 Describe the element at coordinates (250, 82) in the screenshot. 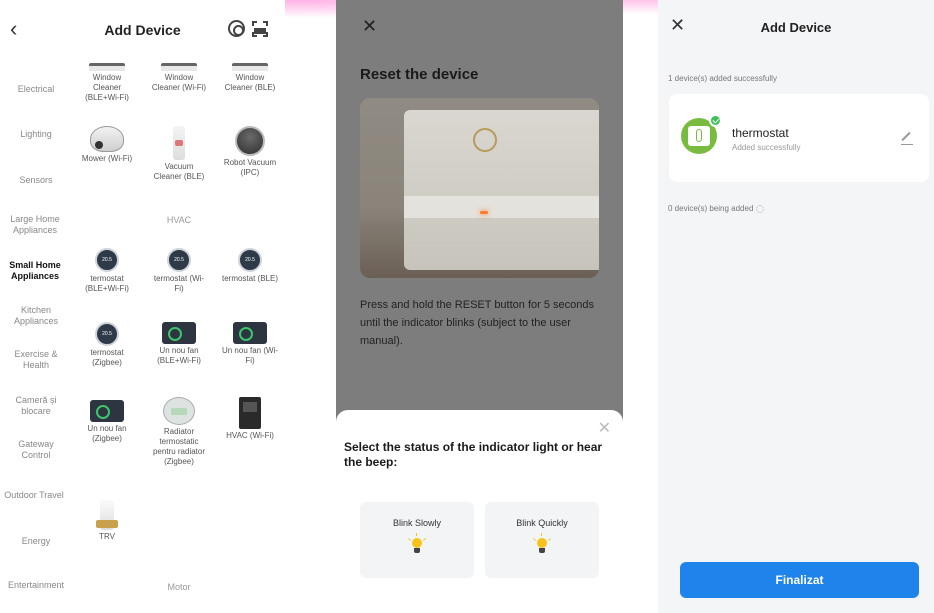

I see `device-label: Window Cleaner (BLE)` at that location.